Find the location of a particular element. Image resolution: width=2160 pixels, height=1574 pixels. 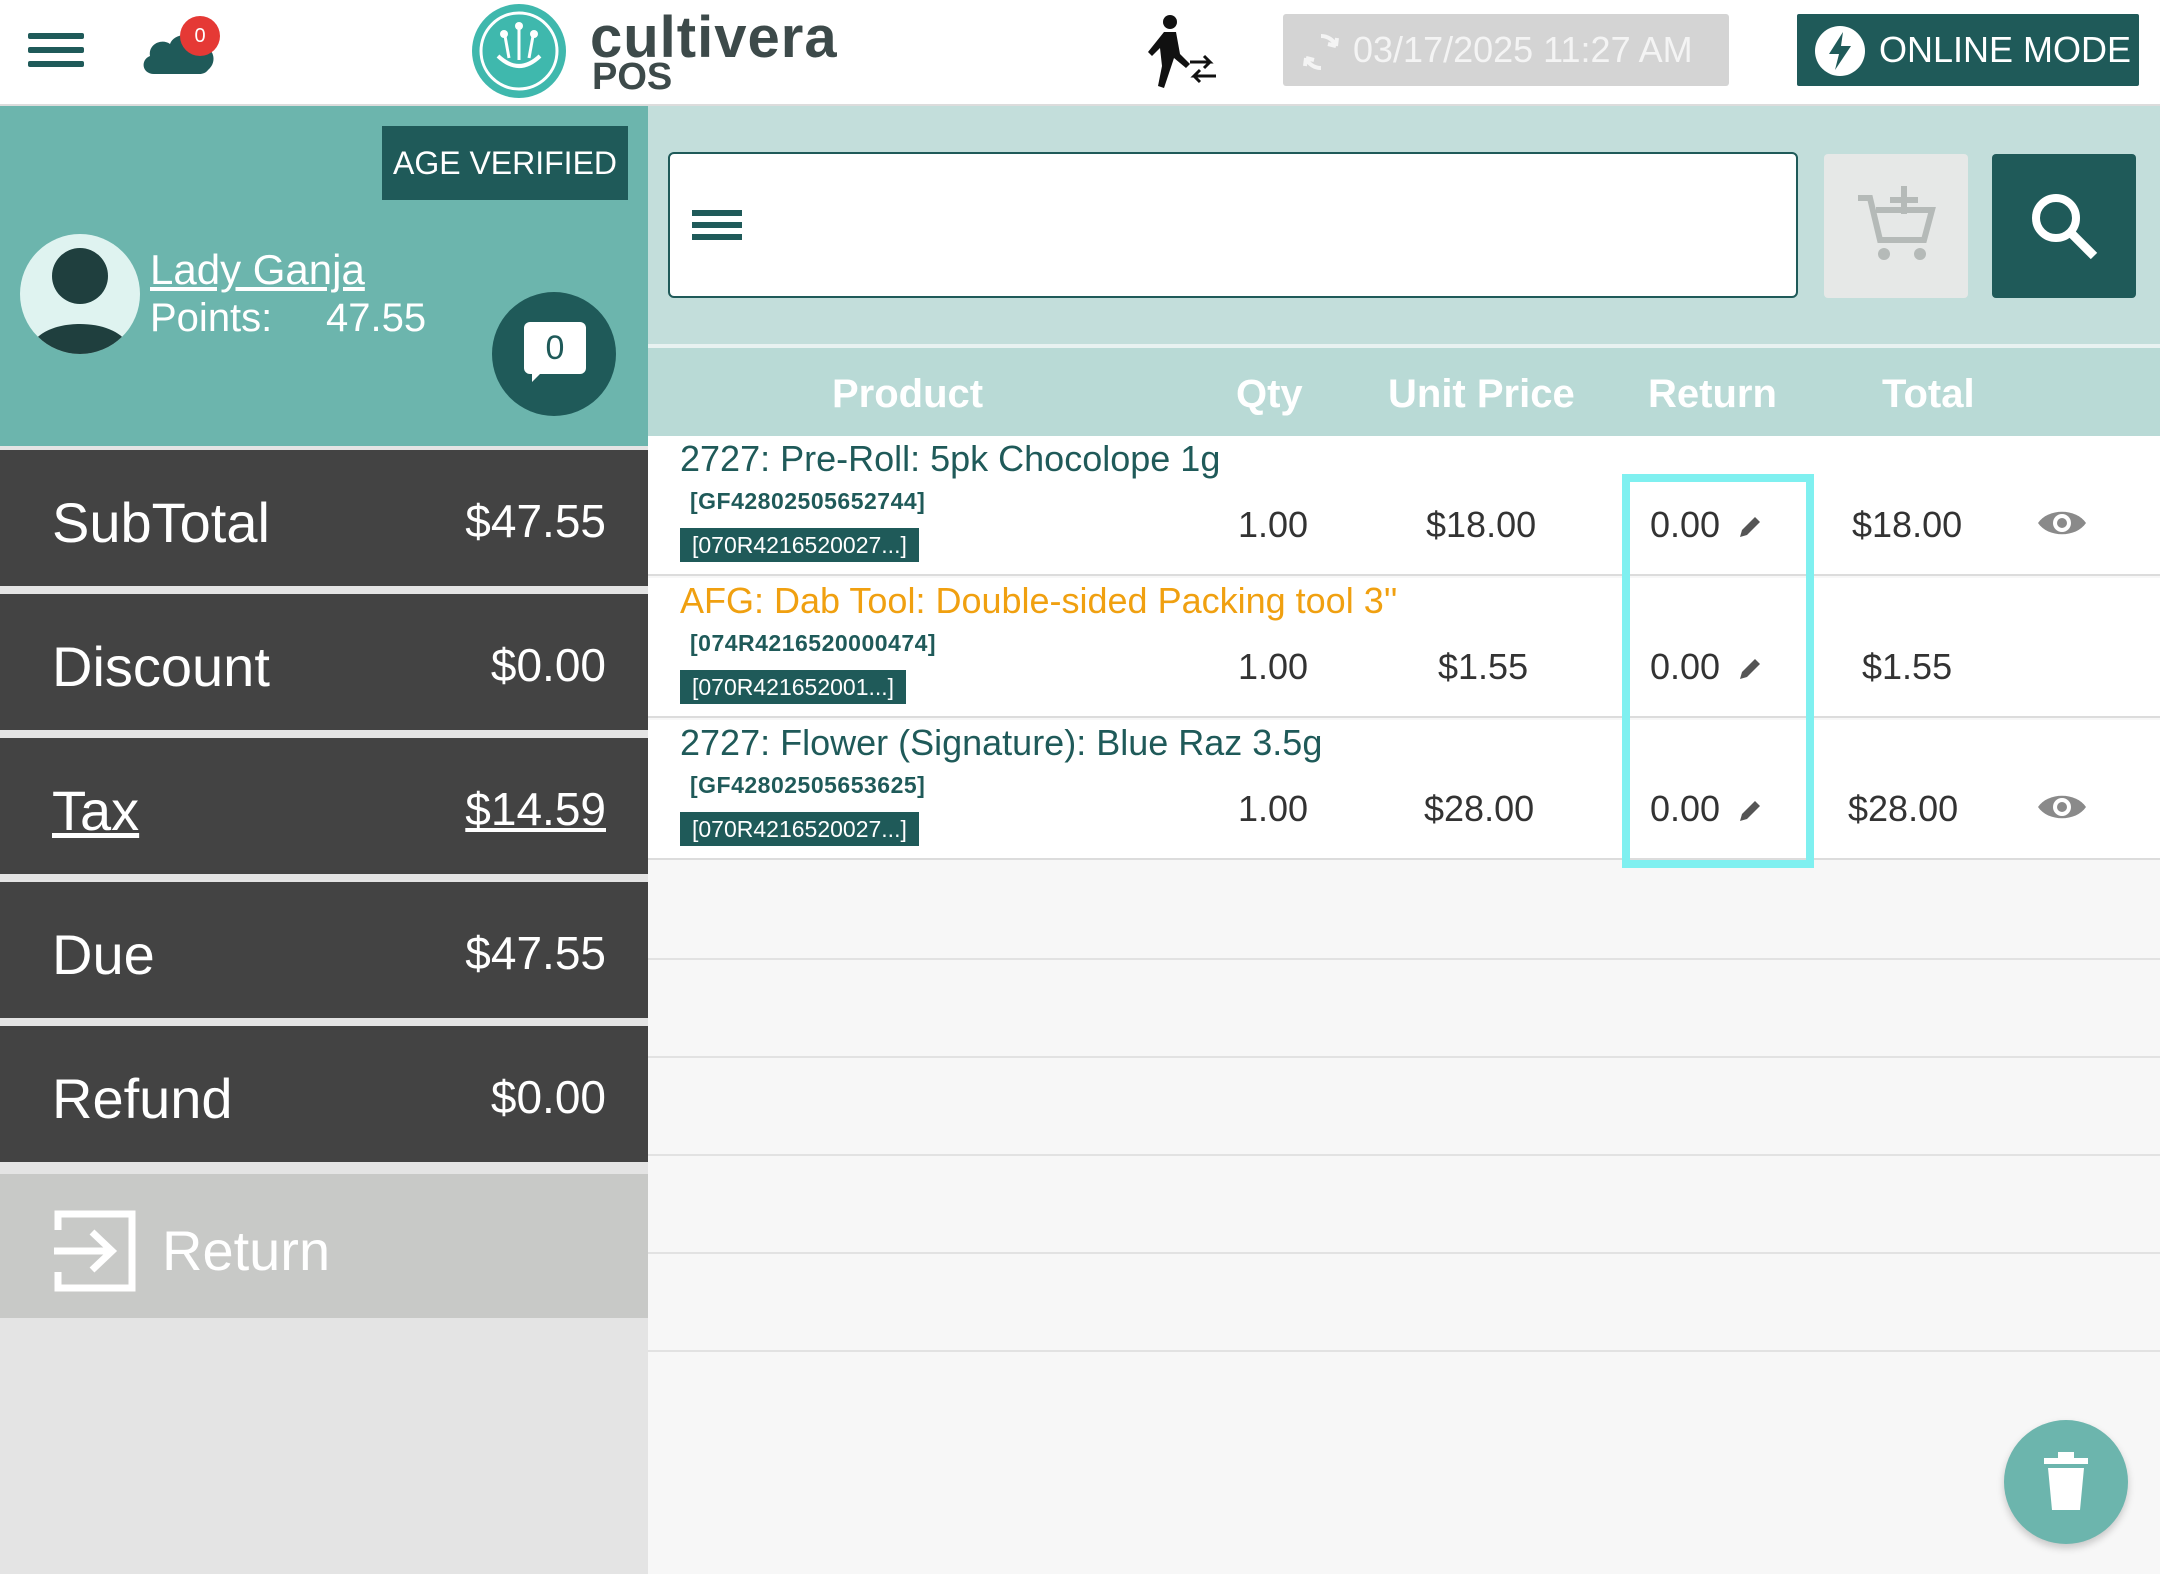

row-total: $1.55 is located at coordinates (1907, 666).